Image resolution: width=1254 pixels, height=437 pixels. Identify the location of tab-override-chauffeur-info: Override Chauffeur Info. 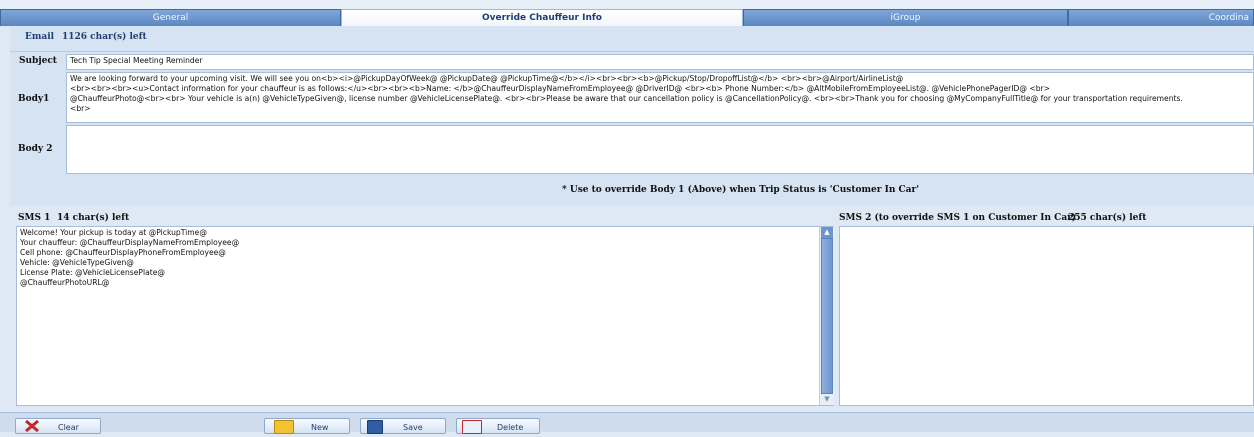
(542, 17).